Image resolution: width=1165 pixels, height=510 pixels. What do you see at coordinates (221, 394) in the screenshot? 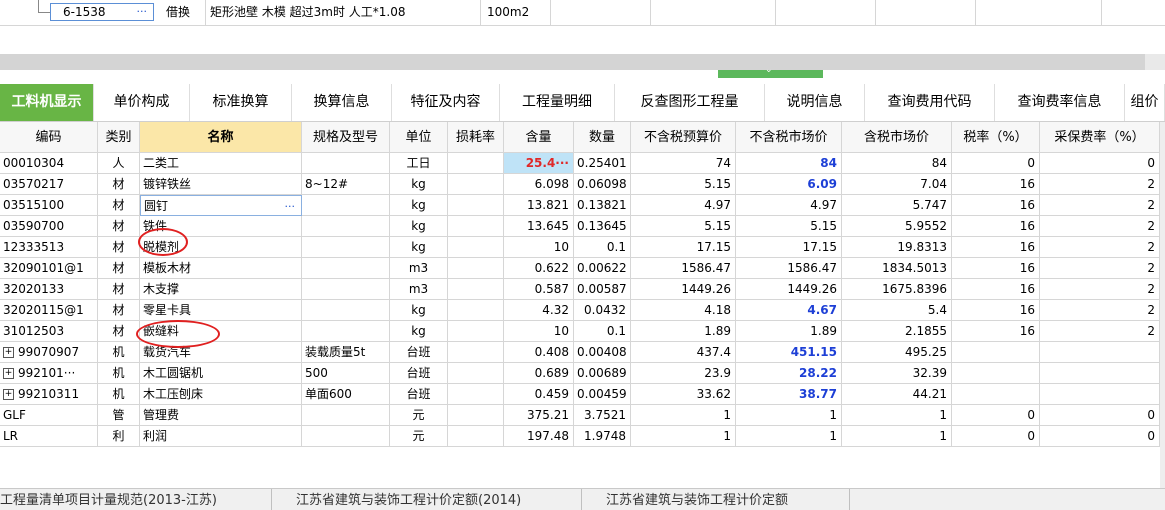
I see `cell-name: 木工压刨床` at bounding box center [221, 394].